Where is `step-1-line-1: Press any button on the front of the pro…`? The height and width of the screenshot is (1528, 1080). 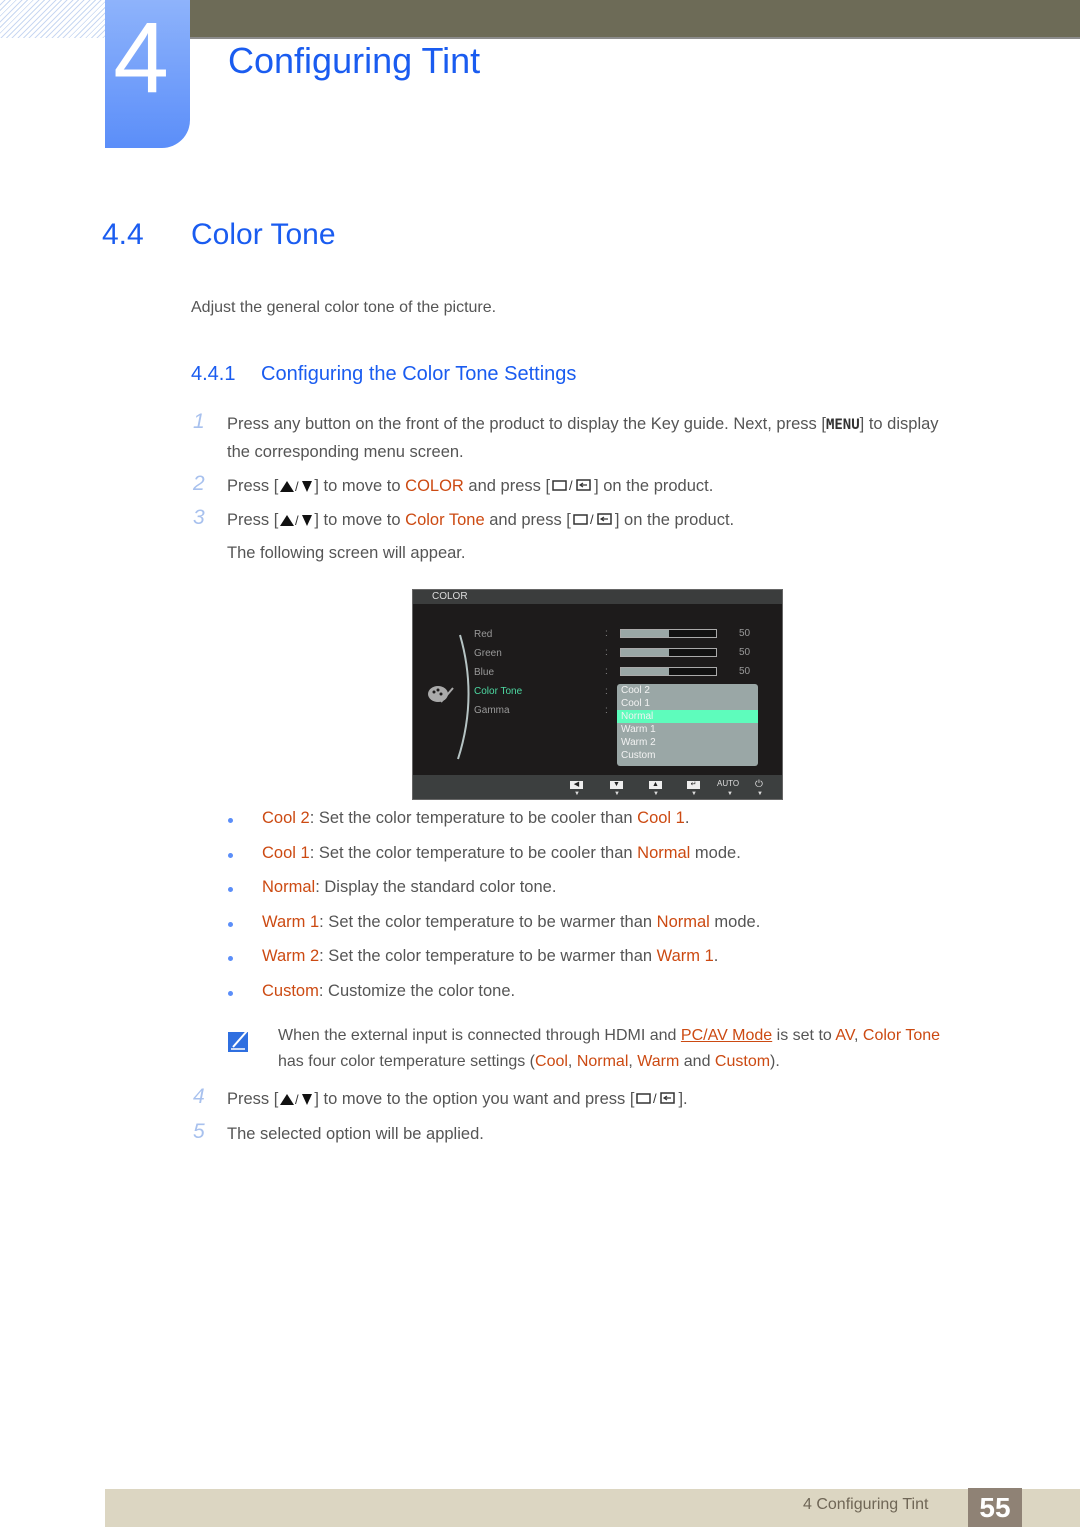 step-1-line-1: Press any button on the front of the pro… is located at coordinates (583, 424).